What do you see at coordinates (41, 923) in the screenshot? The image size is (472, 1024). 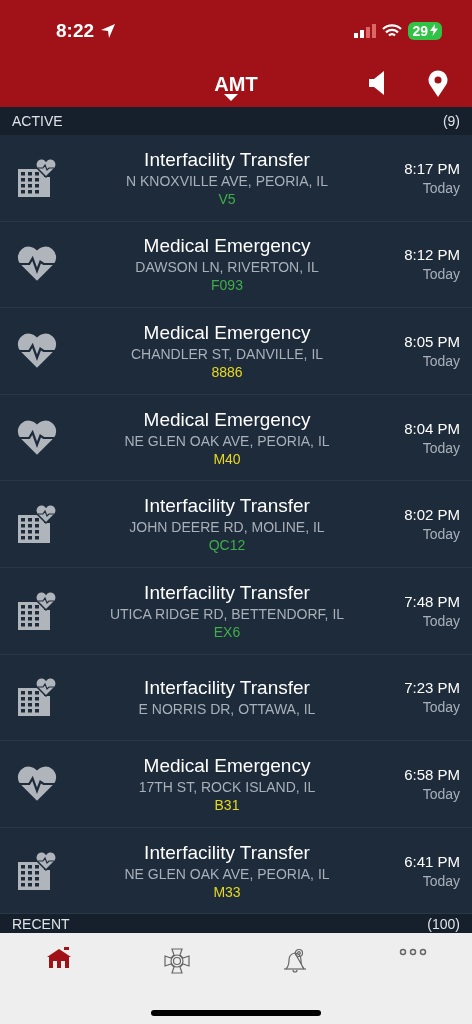 I see `section-title: RECENT` at bounding box center [41, 923].